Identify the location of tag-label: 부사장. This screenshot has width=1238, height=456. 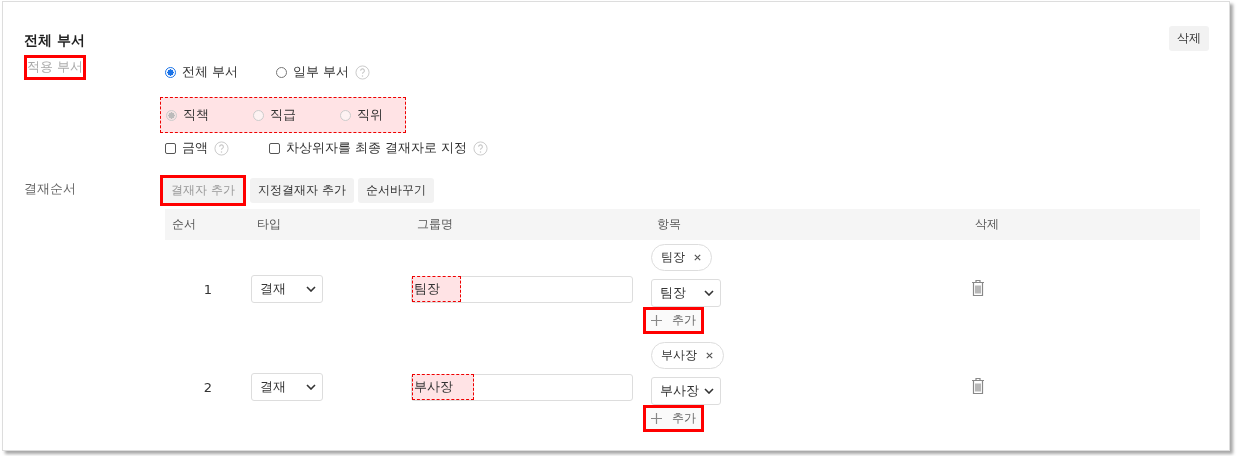
(679, 355).